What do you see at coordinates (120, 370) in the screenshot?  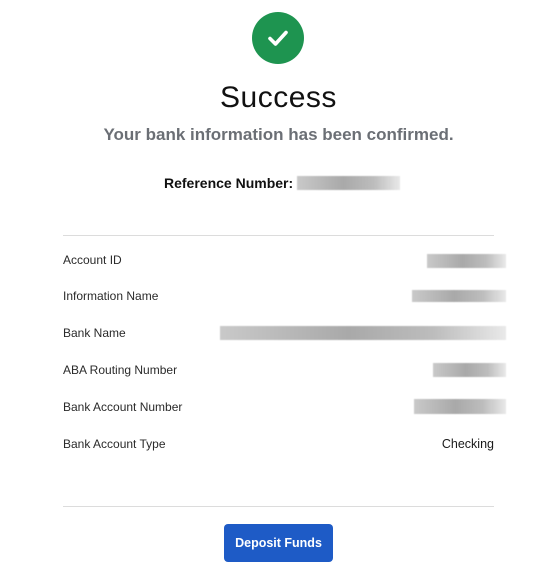 I see `detail-label-aba-routing-number: ABA Routing Number` at bounding box center [120, 370].